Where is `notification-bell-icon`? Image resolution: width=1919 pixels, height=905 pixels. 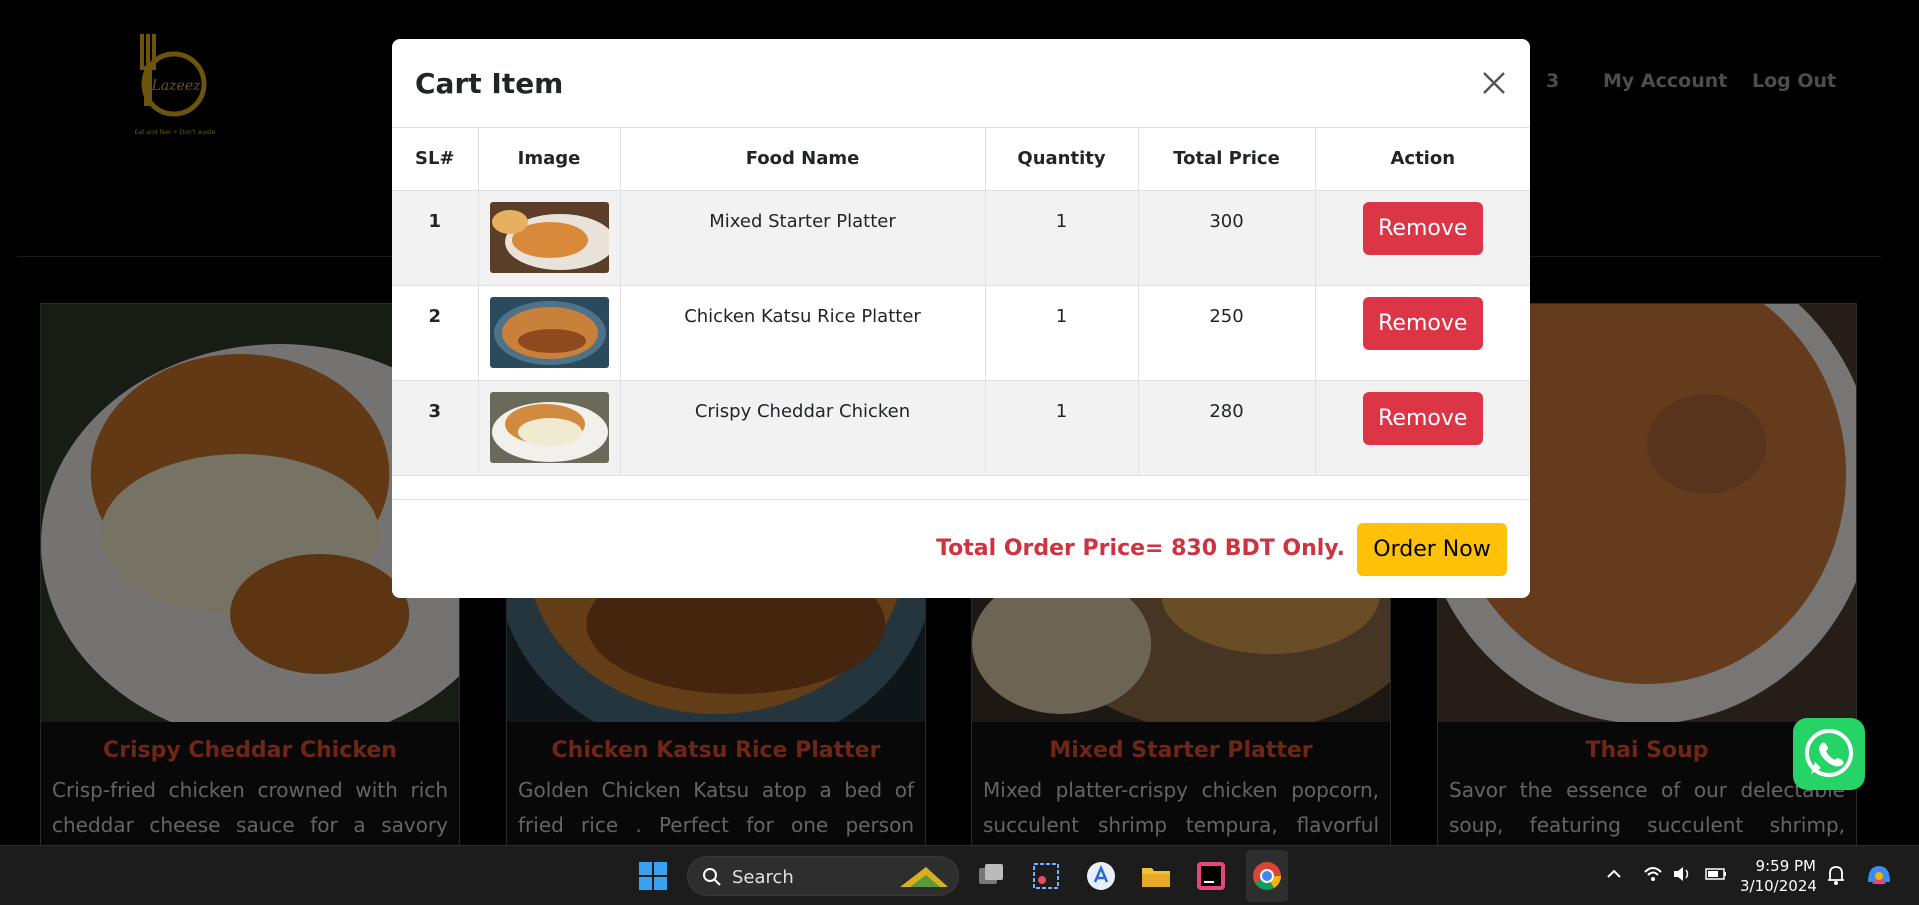 notification-bell-icon is located at coordinates (1836, 875).